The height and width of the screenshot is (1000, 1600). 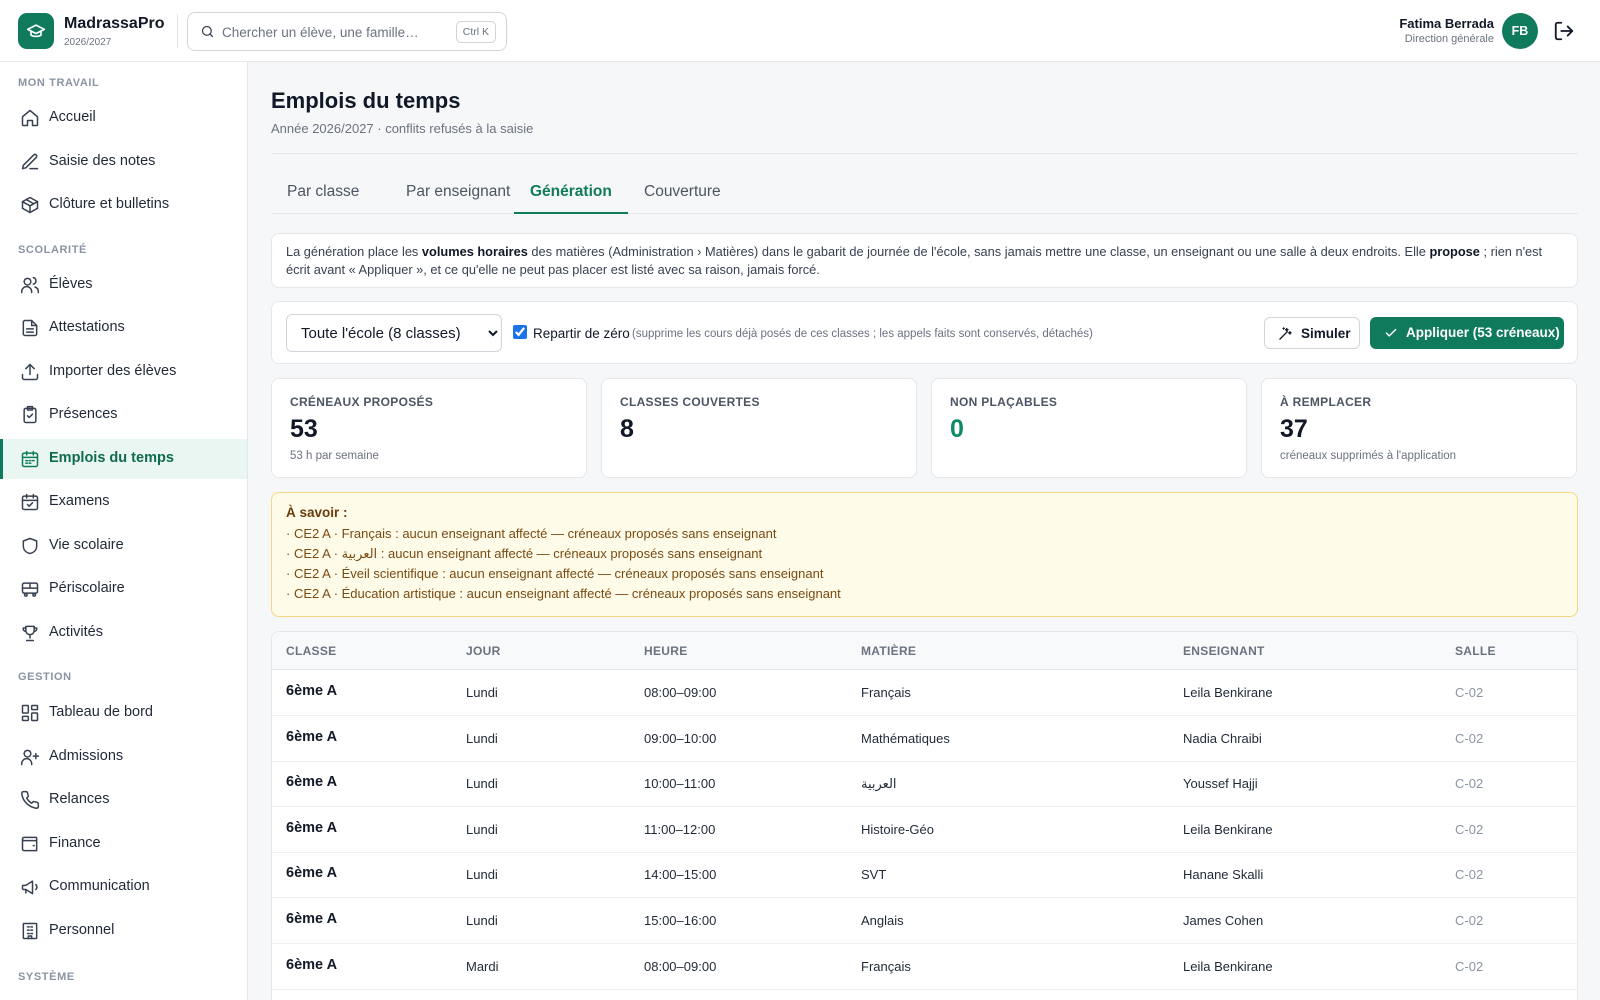 What do you see at coordinates (123, 502) in the screenshot?
I see `sidebar-item-examens: Examens` at bounding box center [123, 502].